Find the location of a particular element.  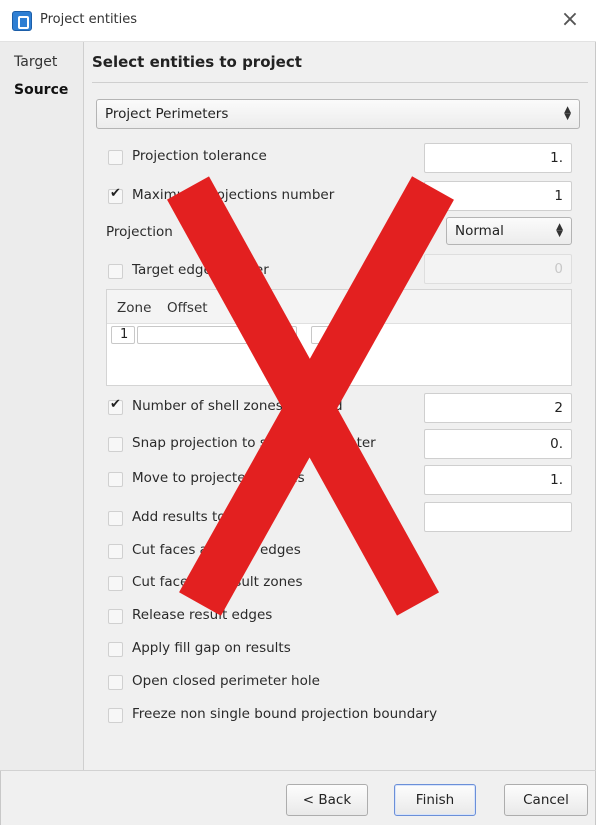

checkbox-label: Cut faces at result edges is located at coordinates (216, 550).